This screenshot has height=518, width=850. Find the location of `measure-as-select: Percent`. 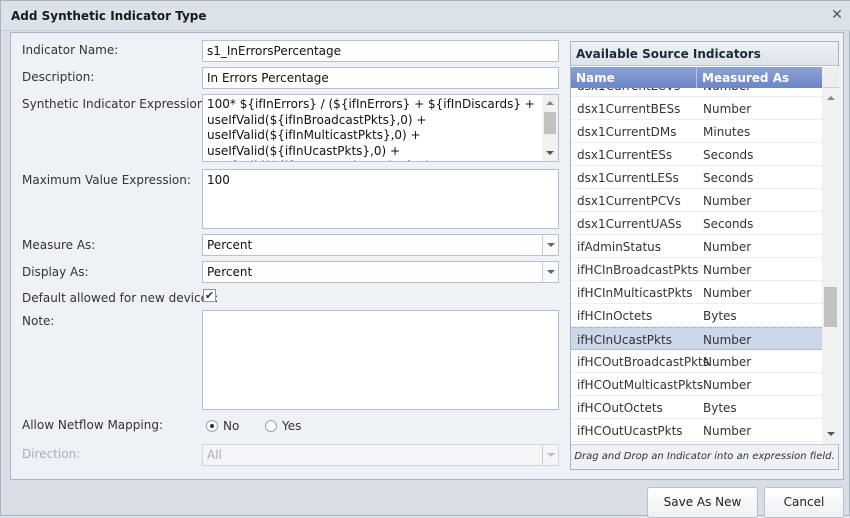

measure-as-select: Percent is located at coordinates (380, 245).